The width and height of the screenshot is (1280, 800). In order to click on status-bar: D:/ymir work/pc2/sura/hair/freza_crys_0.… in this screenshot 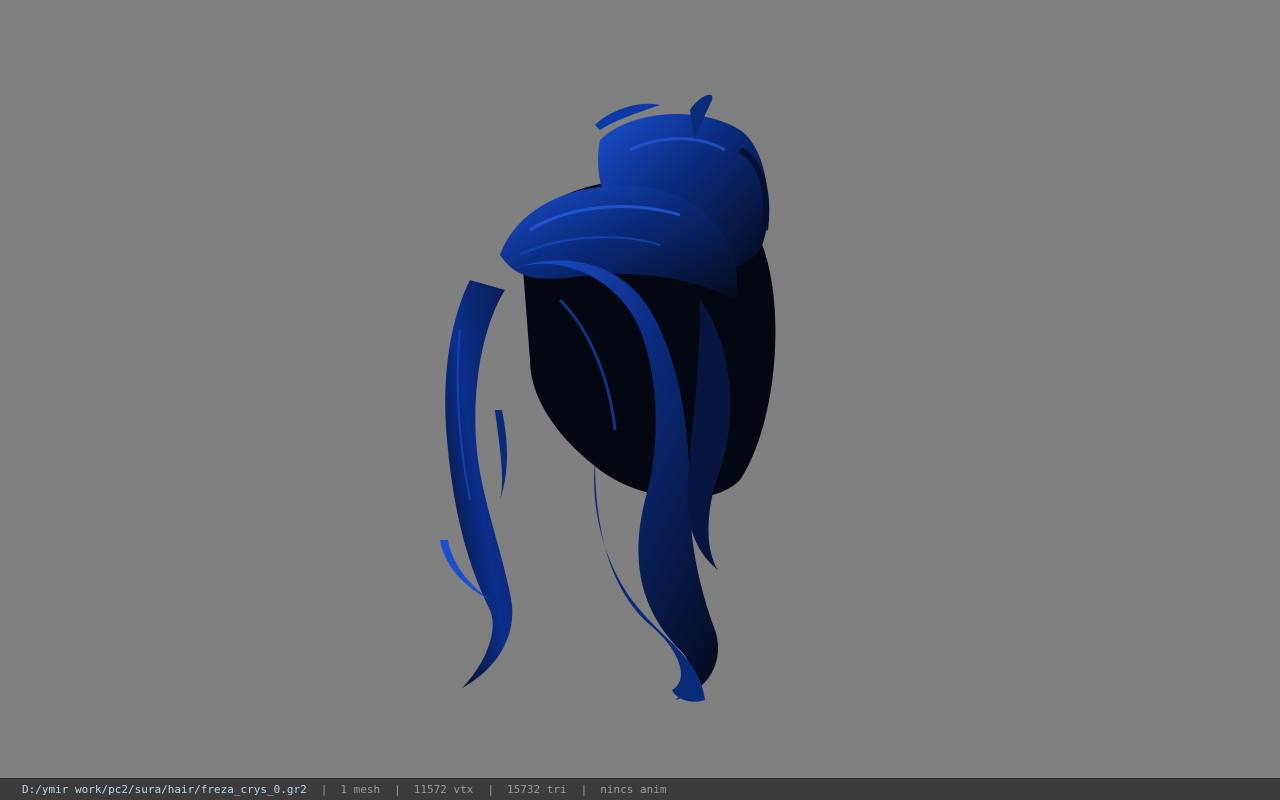, I will do `click(640, 789)`.